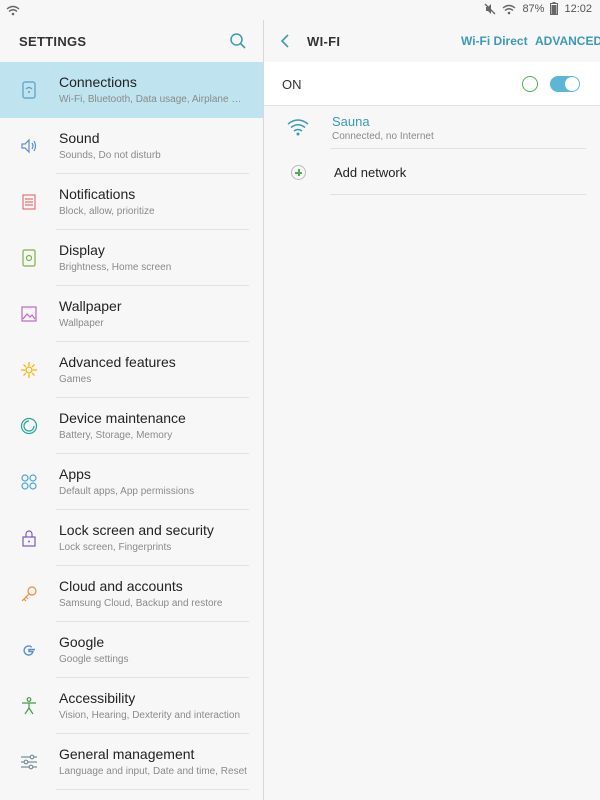  I want to click on menu-item-title: Lock screen and security, so click(136, 530).